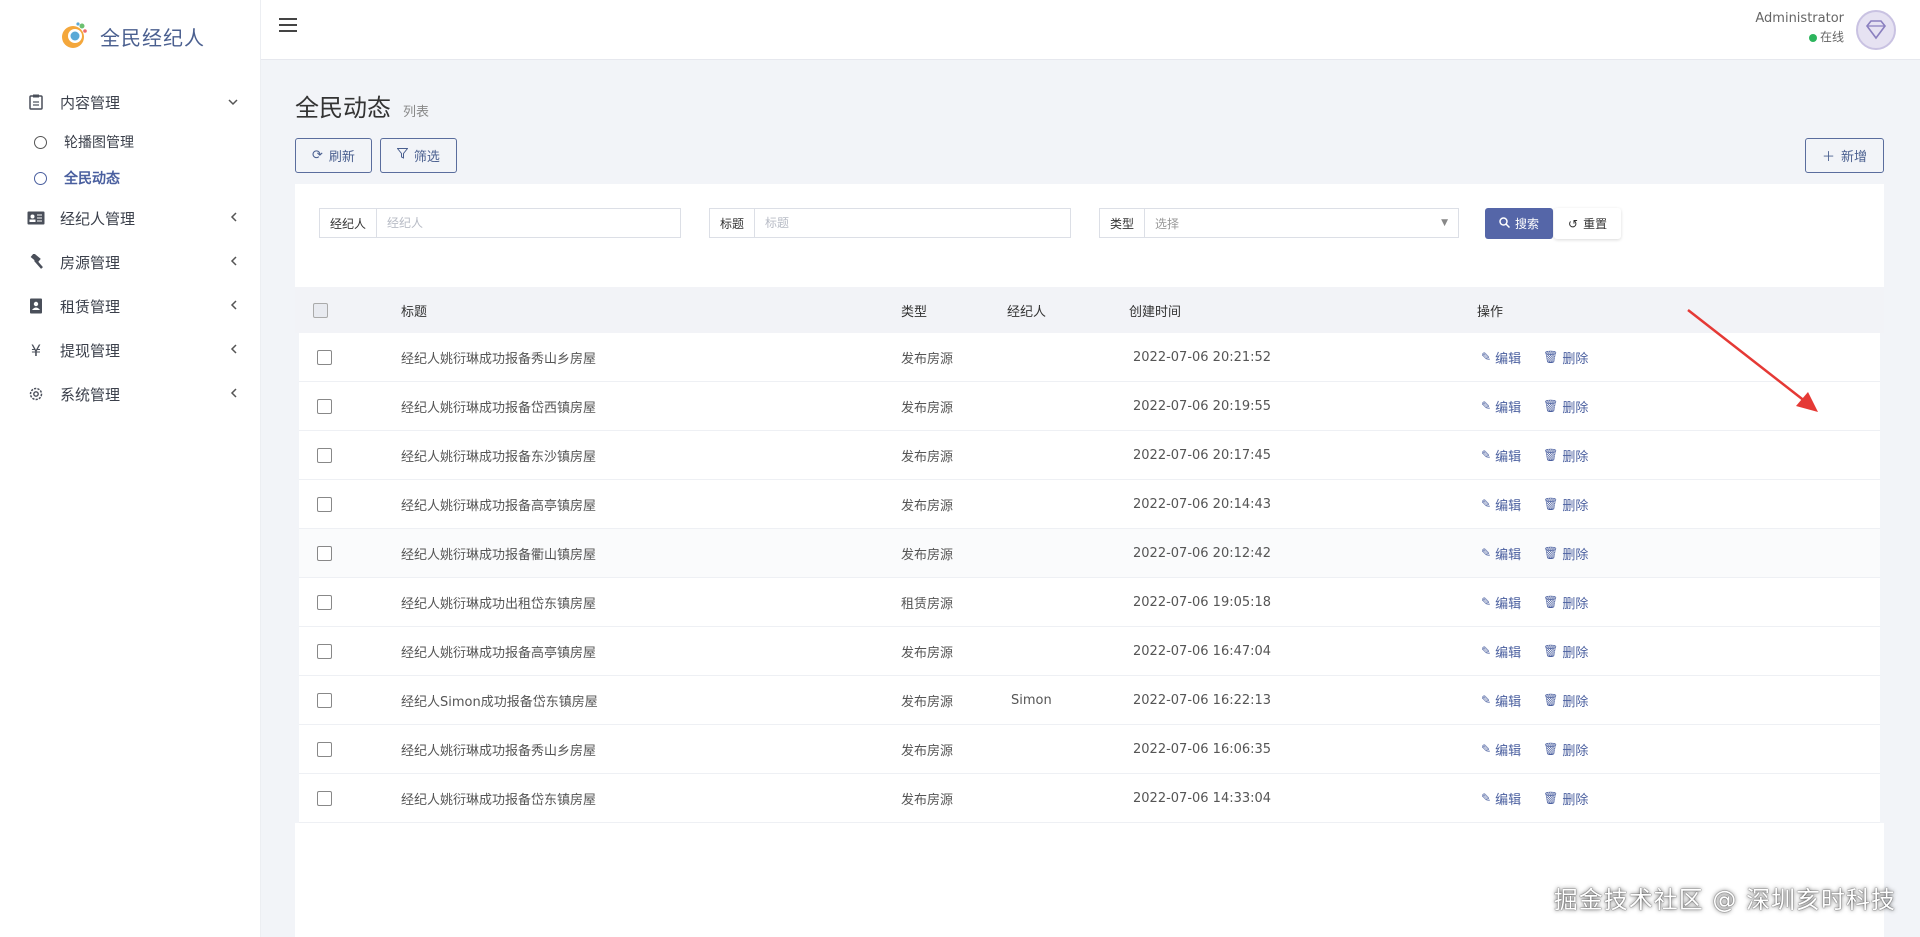  I want to click on sidebar-subitem-dynamics: 全民动态, so click(130, 178).